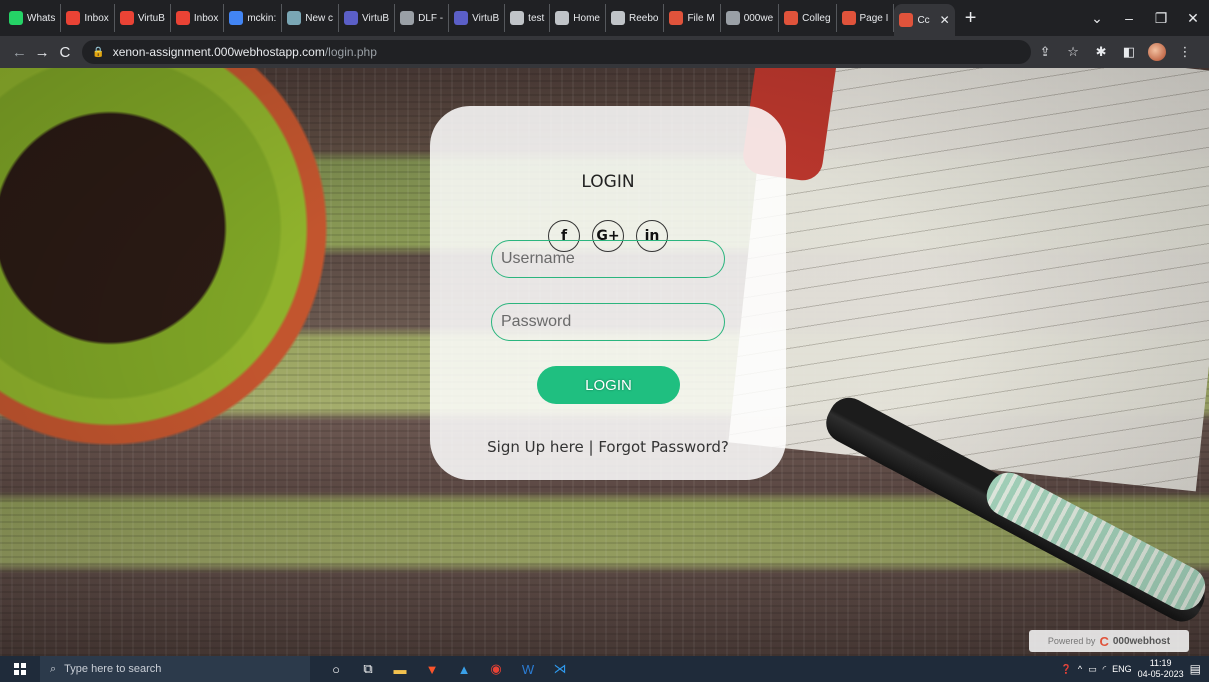  What do you see at coordinates (1193, 18) in the screenshot?
I see `close-window-button: ✕` at bounding box center [1193, 18].